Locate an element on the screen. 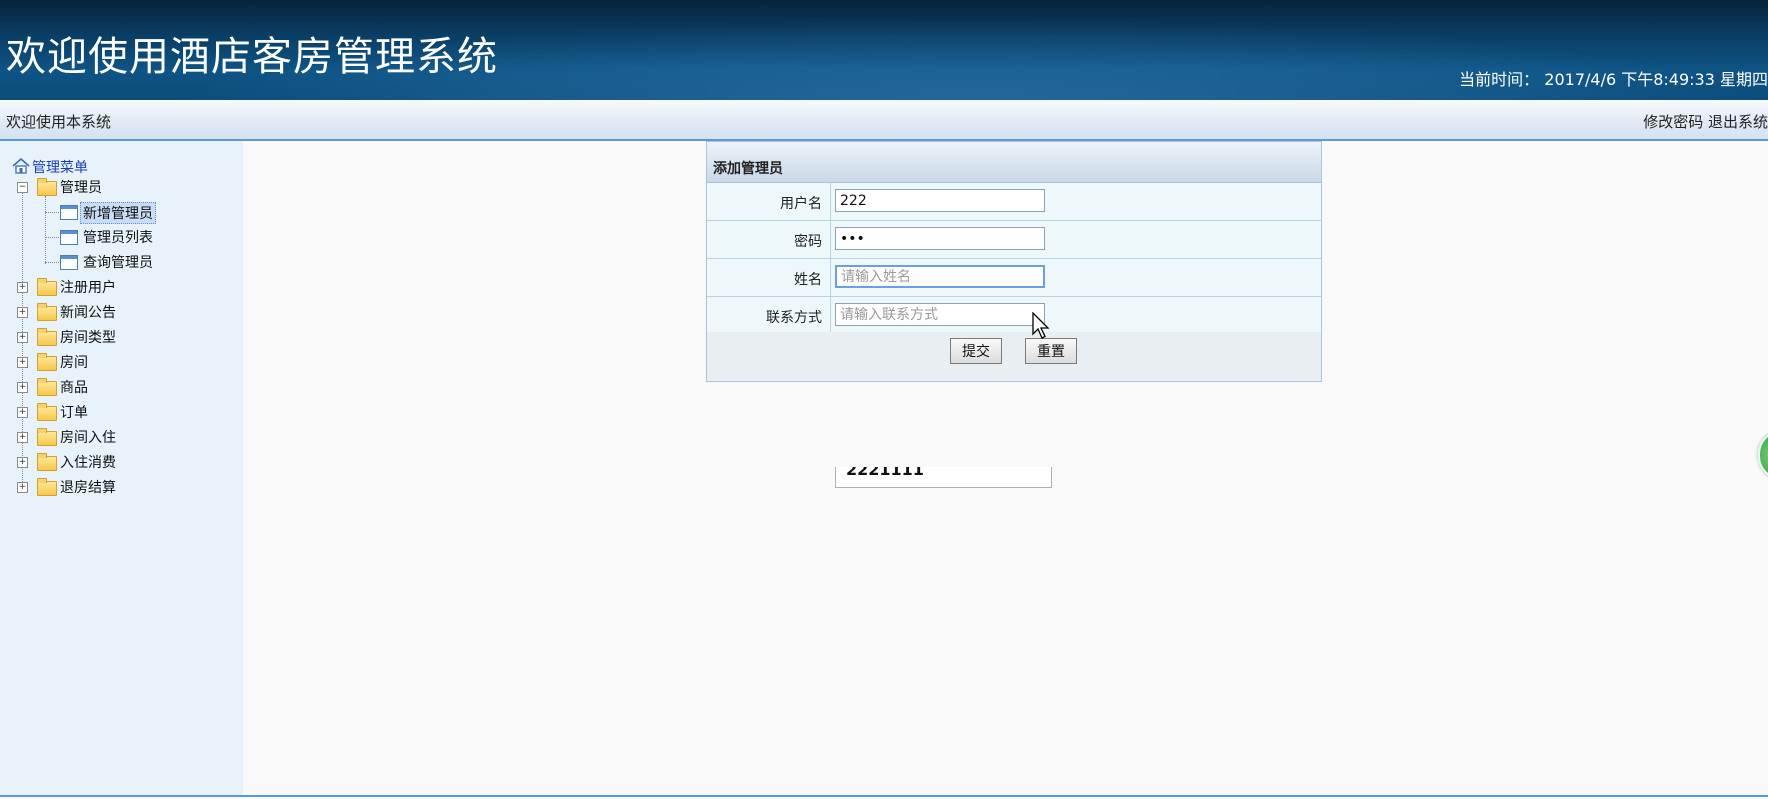  form-row-username: 用户名 is located at coordinates (1014, 202).